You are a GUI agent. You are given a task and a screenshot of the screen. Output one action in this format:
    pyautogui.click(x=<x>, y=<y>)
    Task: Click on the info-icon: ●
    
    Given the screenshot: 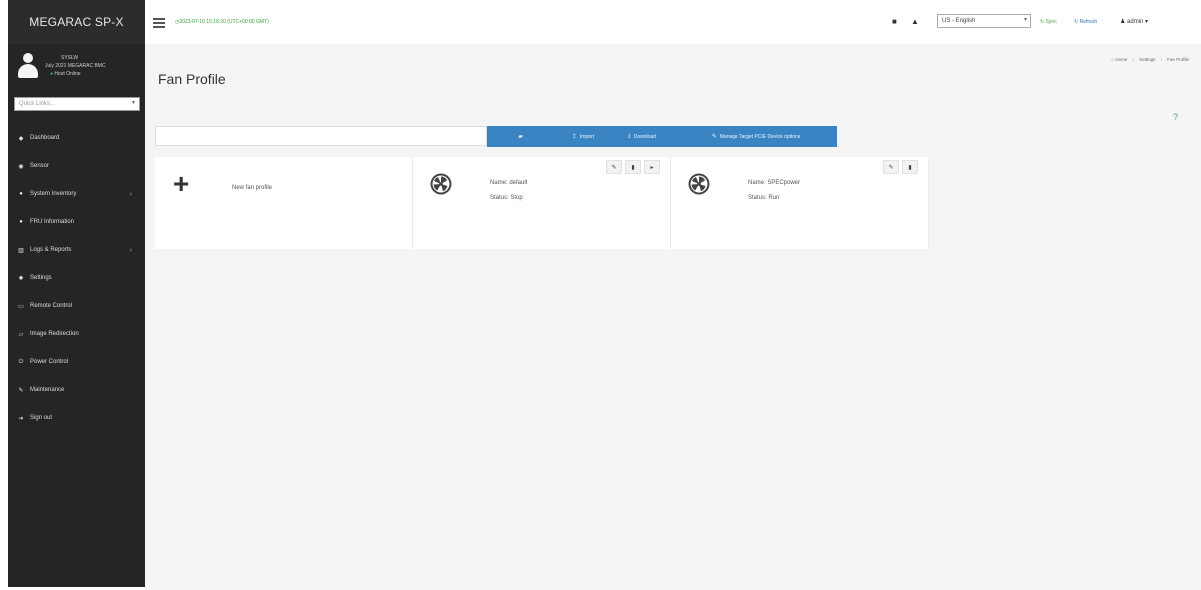 What is the action you would take?
    pyautogui.click(x=21, y=222)
    